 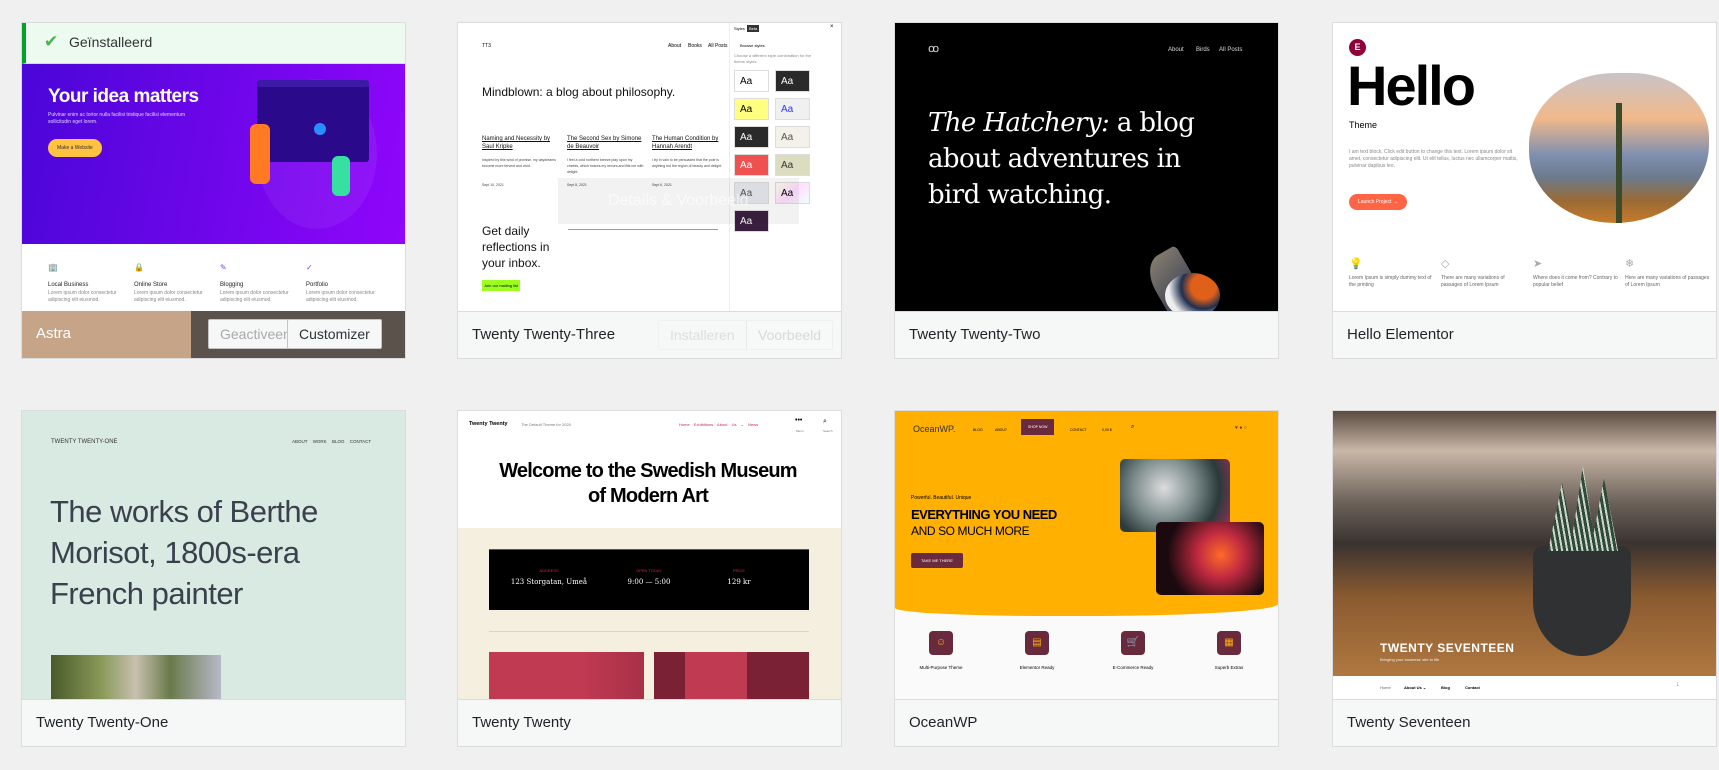 I want to click on details-overlay: Details & Voorbeeld, so click(x=678, y=201).